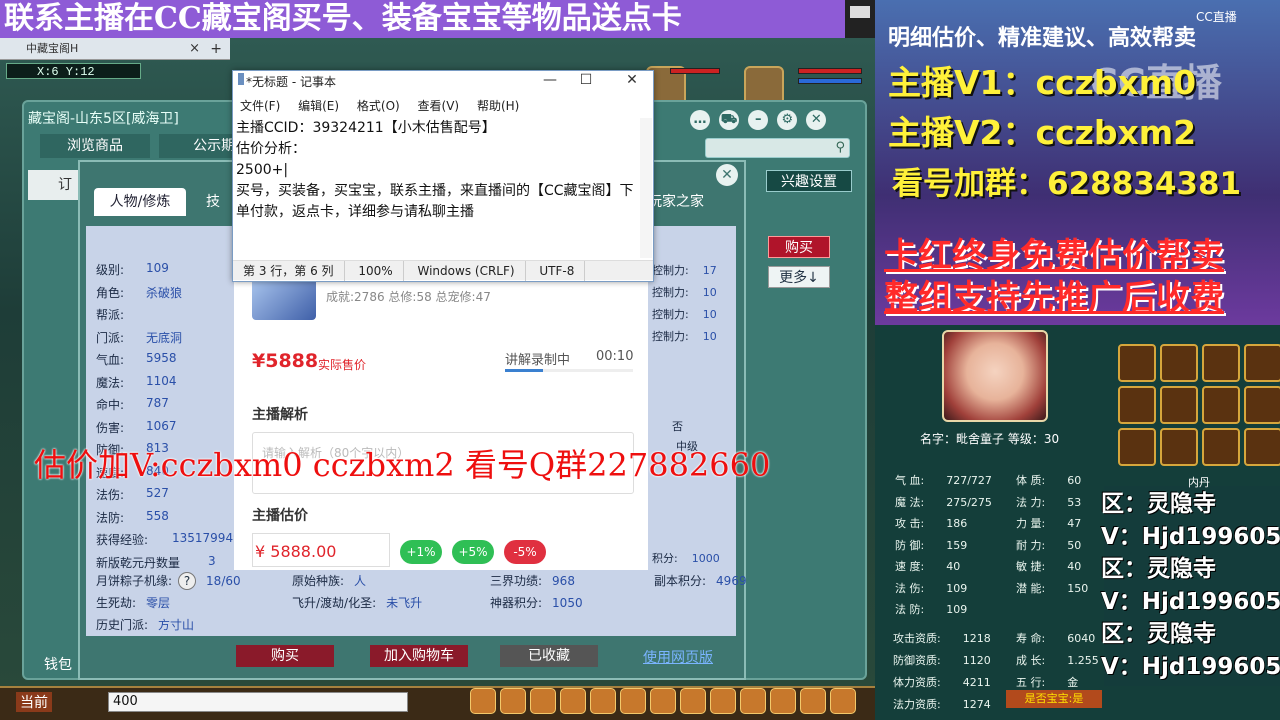 The height and width of the screenshot is (720, 1280). What do you see at coordinates (187, 581) in the screenshot?
I see `help-icon: ?` at bounding box center [187, 581].